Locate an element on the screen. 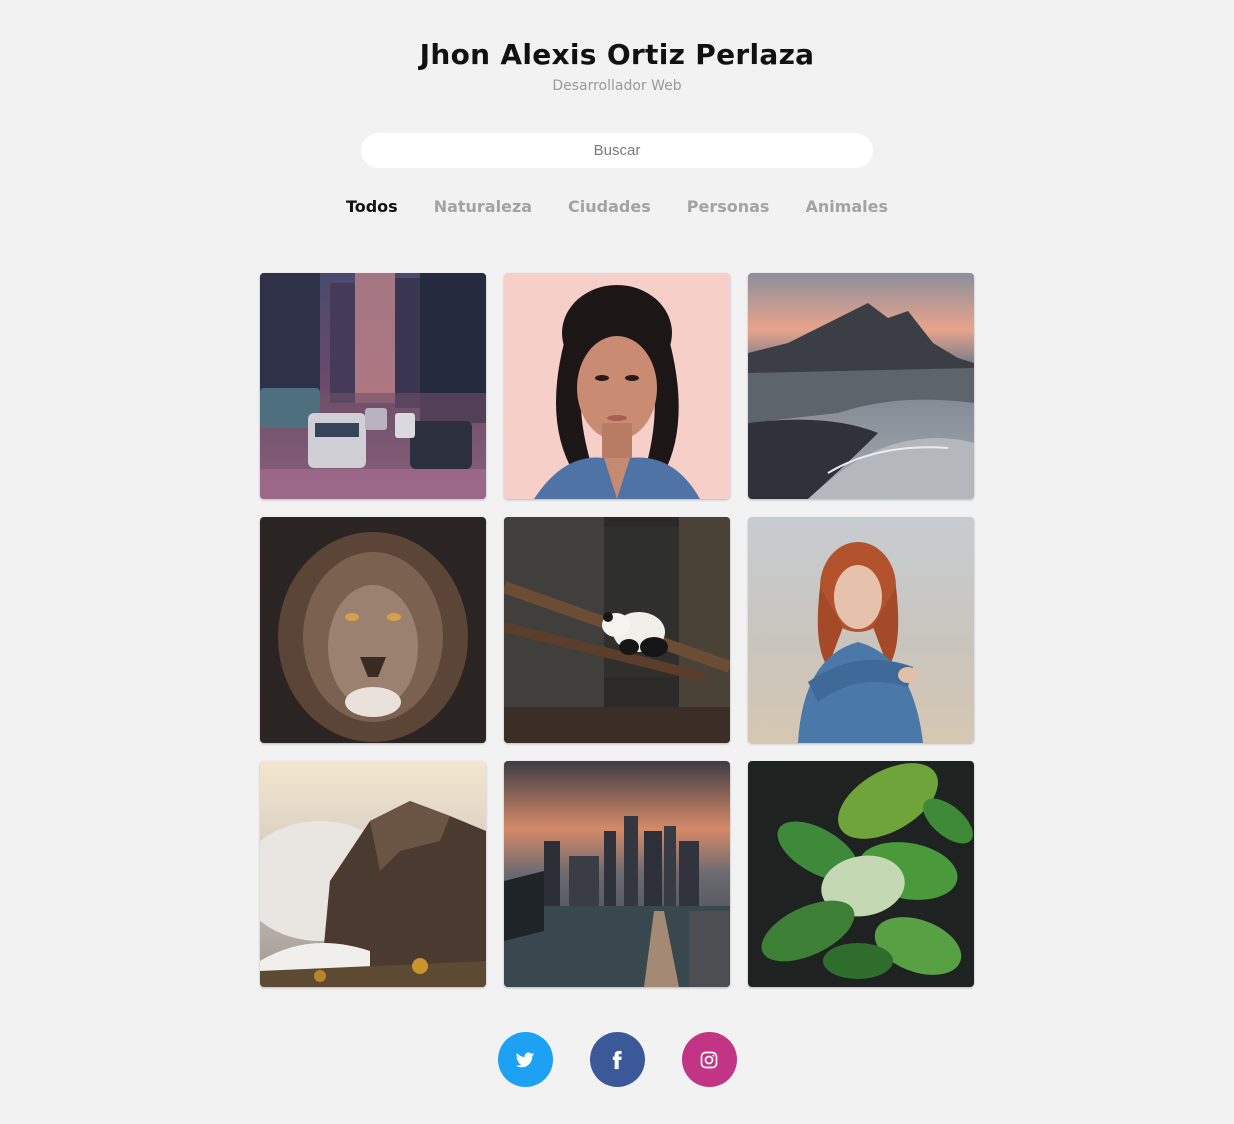  facebook-icon is located at coordinates (617, 1059).